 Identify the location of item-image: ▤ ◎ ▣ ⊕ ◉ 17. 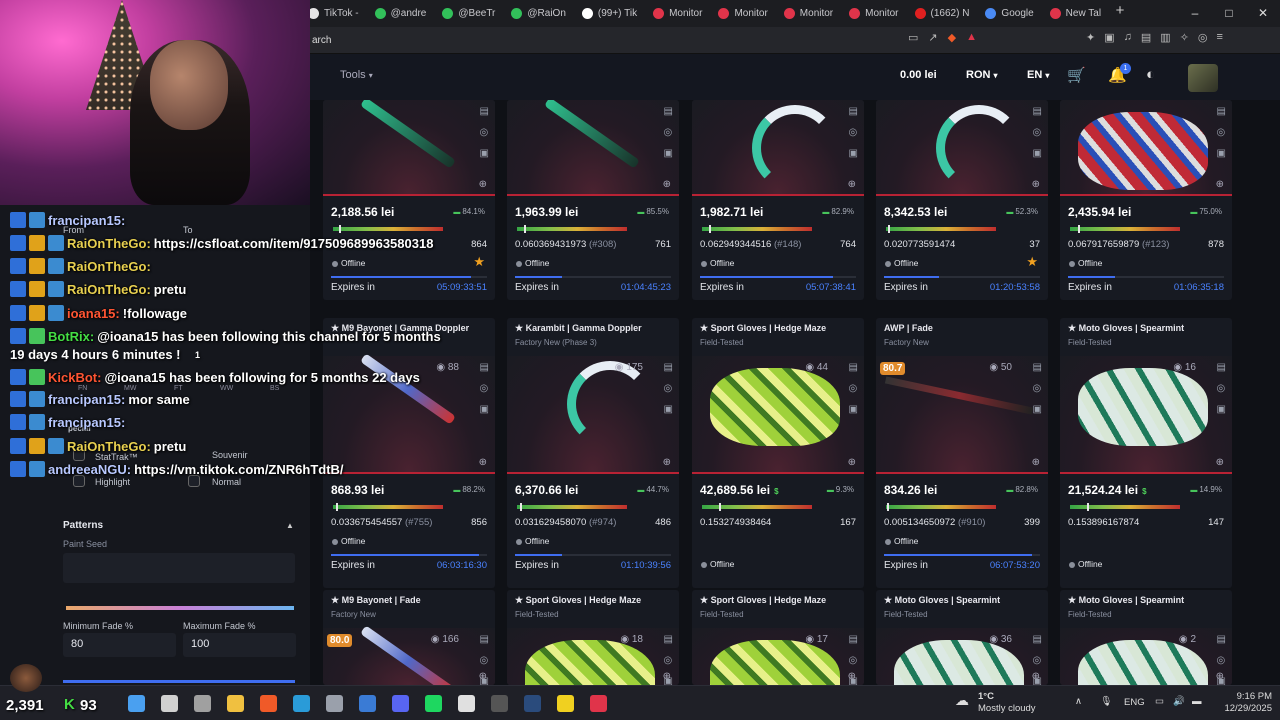
(778, 656).